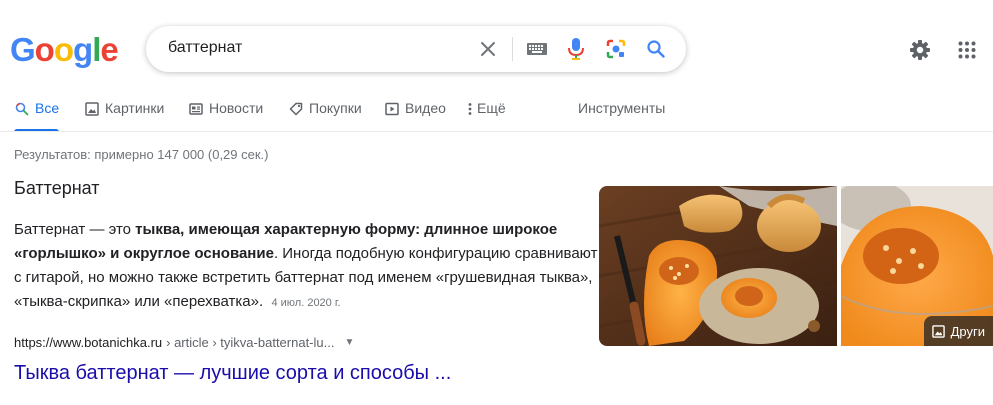  What do you see at coordinates (296, 109) in the screenshot?
I see `tag-icon` at bounding box center [296, 109].